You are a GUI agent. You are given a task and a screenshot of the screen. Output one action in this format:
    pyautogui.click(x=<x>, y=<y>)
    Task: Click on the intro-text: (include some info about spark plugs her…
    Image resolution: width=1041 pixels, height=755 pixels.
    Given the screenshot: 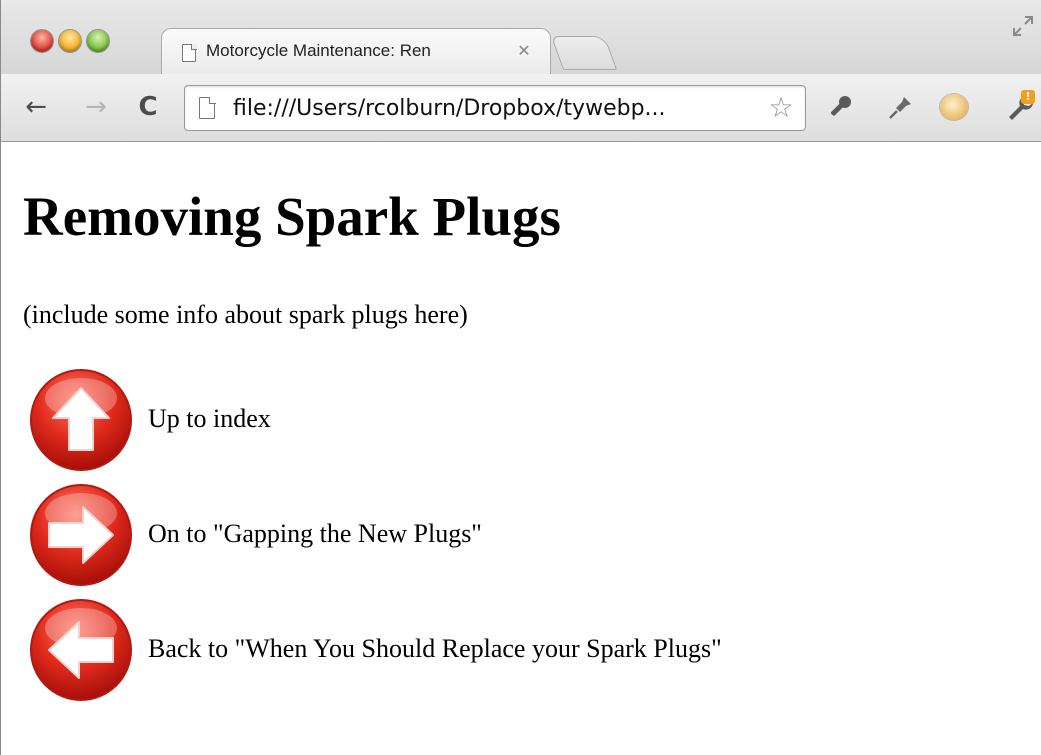 What is the action you would take?
    pyautogui.click(x=245, y=314)
    